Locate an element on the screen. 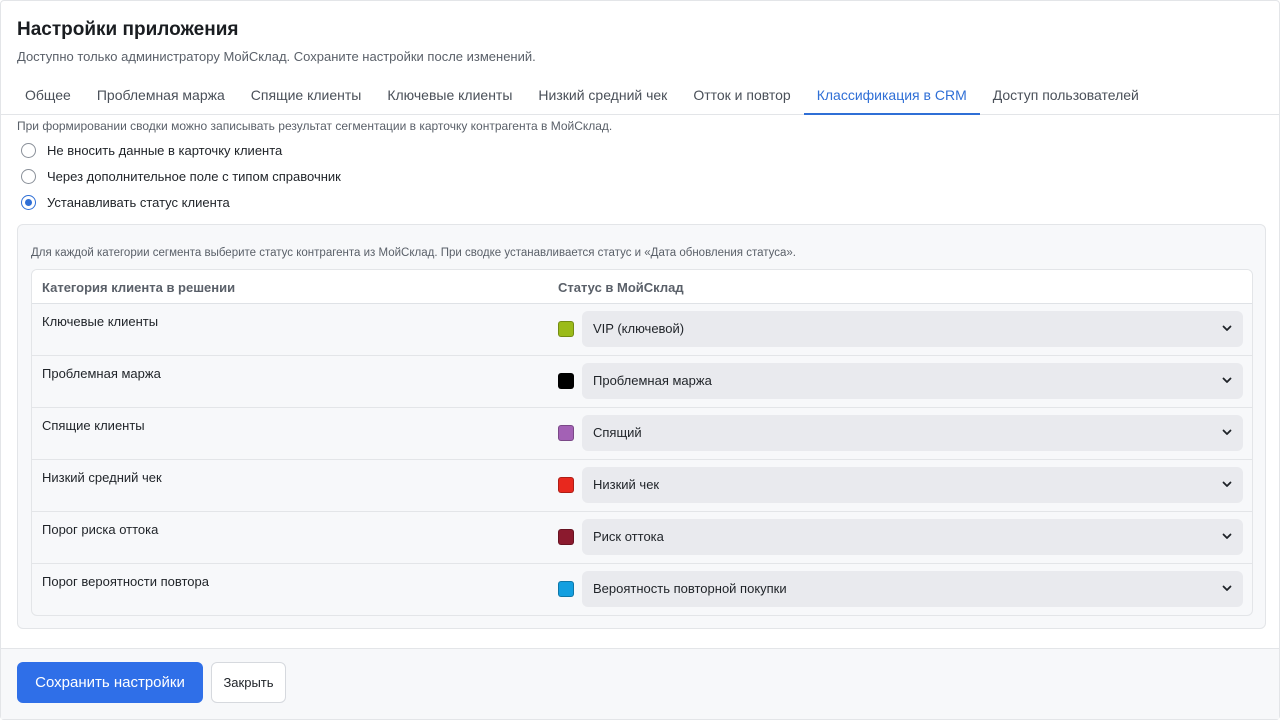 This screenshot has height=720, width=1280. table-row: Низкий средний чек Низкий чек is located at coordinates (642, 486).